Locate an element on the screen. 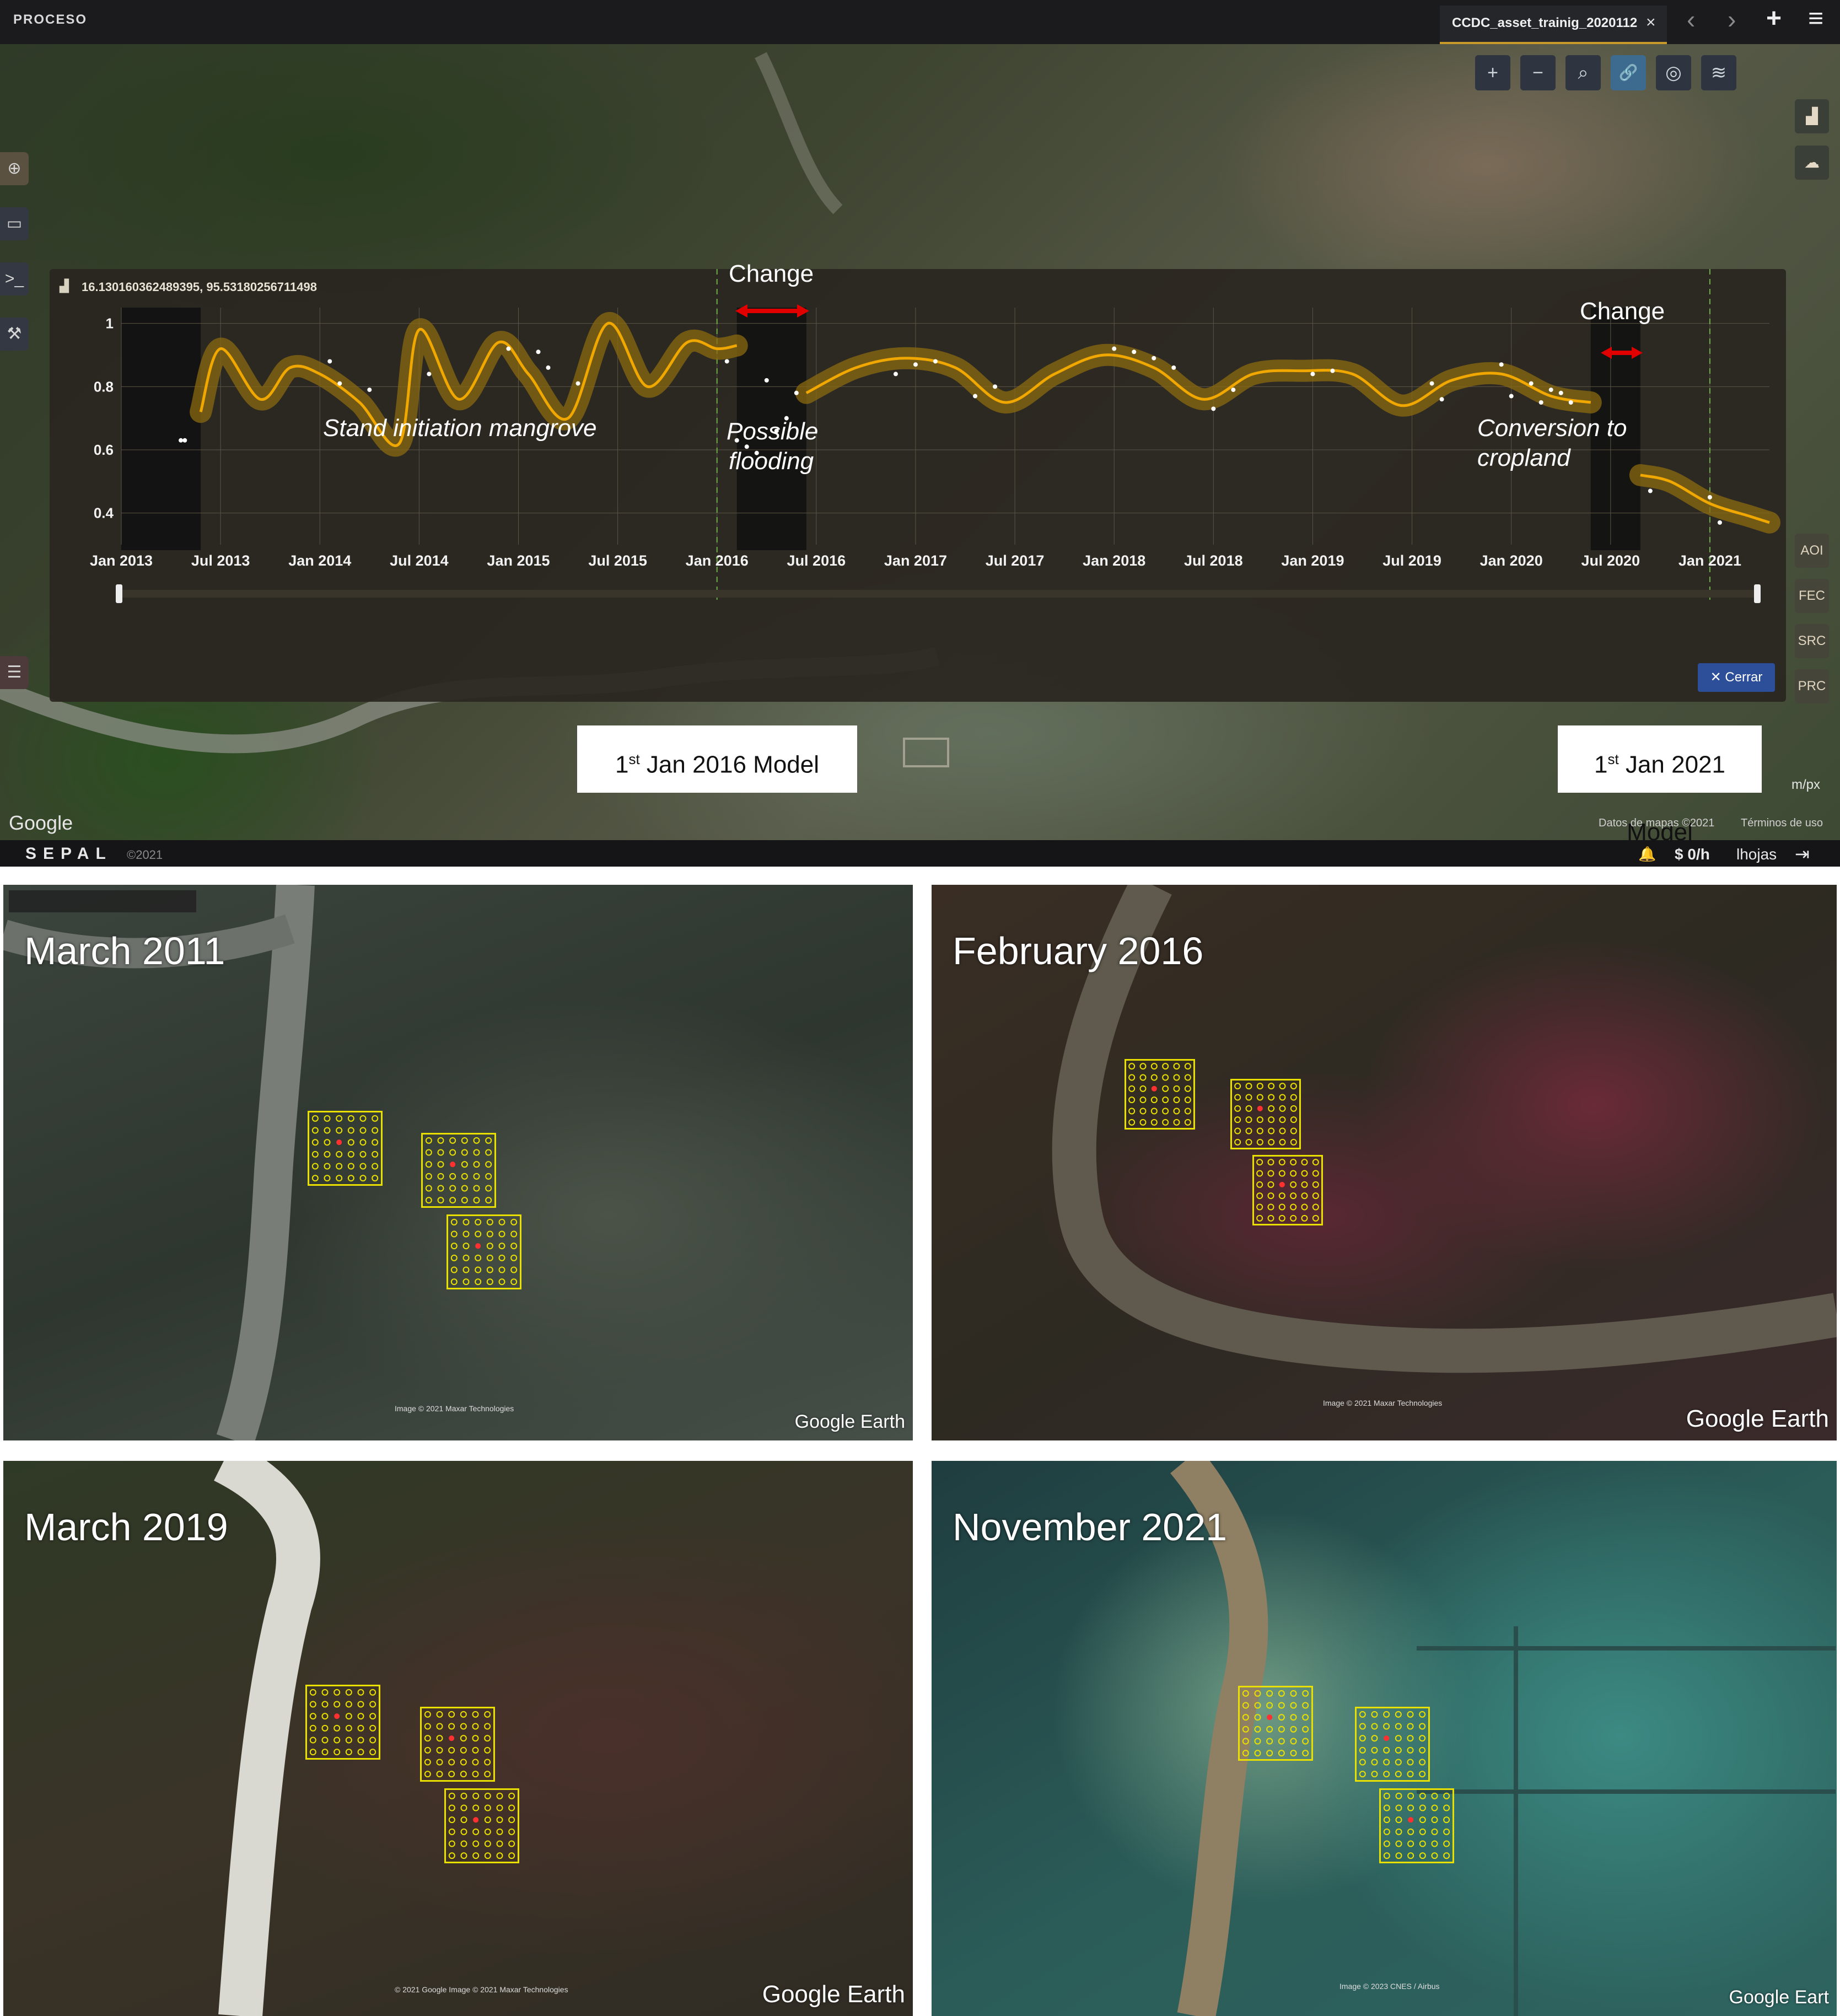  bottom-bar: SEPAL ©2021 🔔 $ 0/h lhojas ⇥ is located at coordinates (920, 854).